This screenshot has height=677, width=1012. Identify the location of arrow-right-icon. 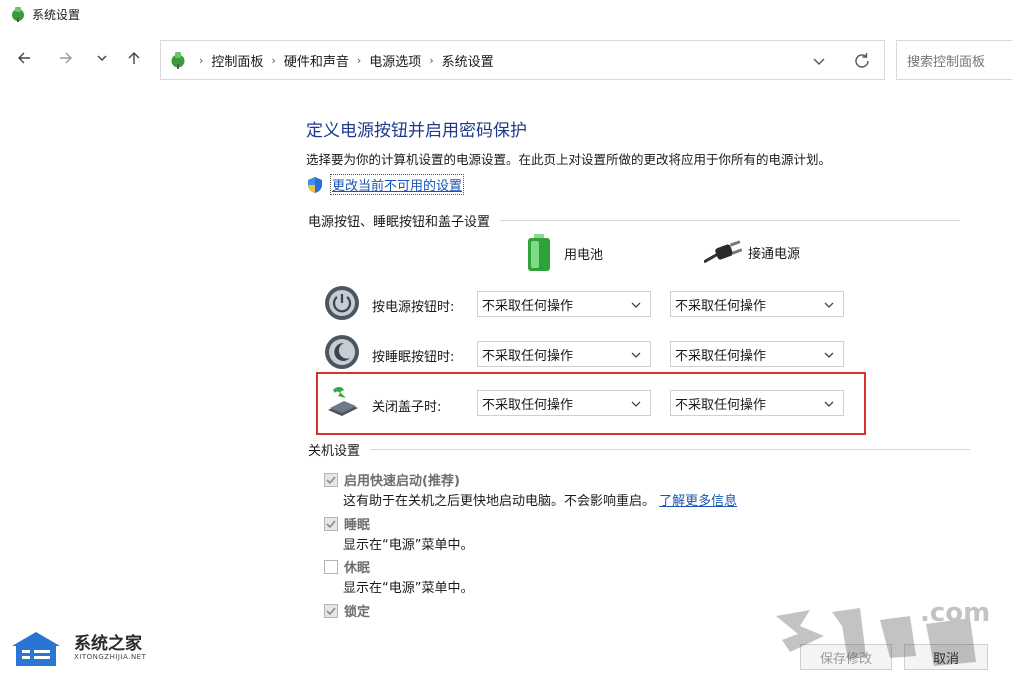
(66, 58).